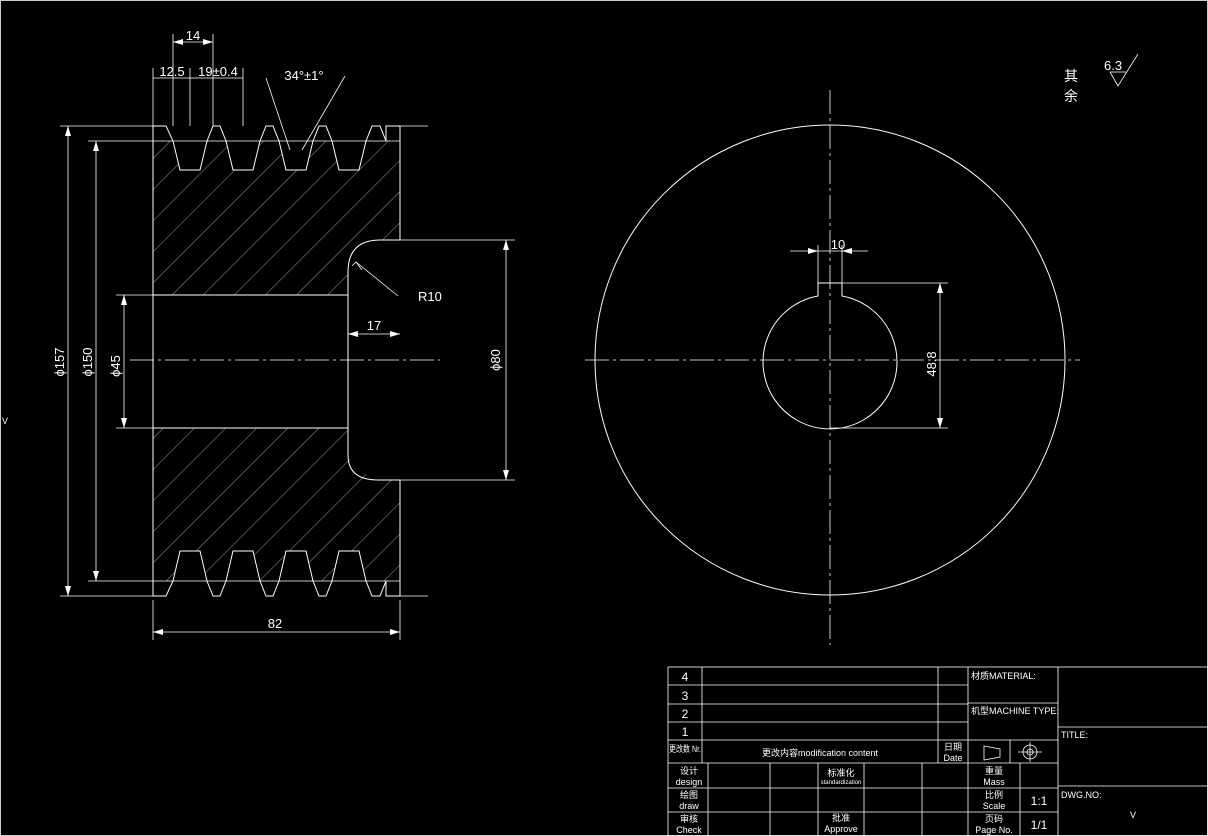 The width and height of the screenshot is (1208, 836). I want to click on roughness-value: 6.3, so click(1113, 65).